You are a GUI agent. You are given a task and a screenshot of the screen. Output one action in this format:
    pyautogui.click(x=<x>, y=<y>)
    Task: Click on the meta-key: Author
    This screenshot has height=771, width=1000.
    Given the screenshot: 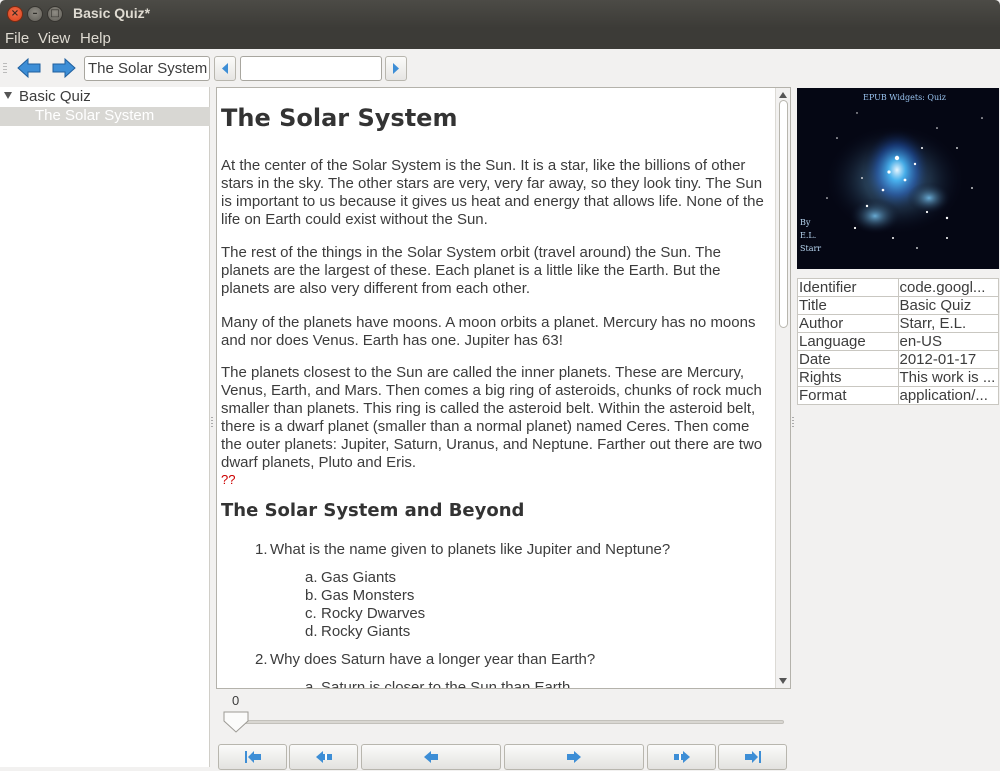 What is the action you would take?
    pyautogui.click(x=848, y=323)
    